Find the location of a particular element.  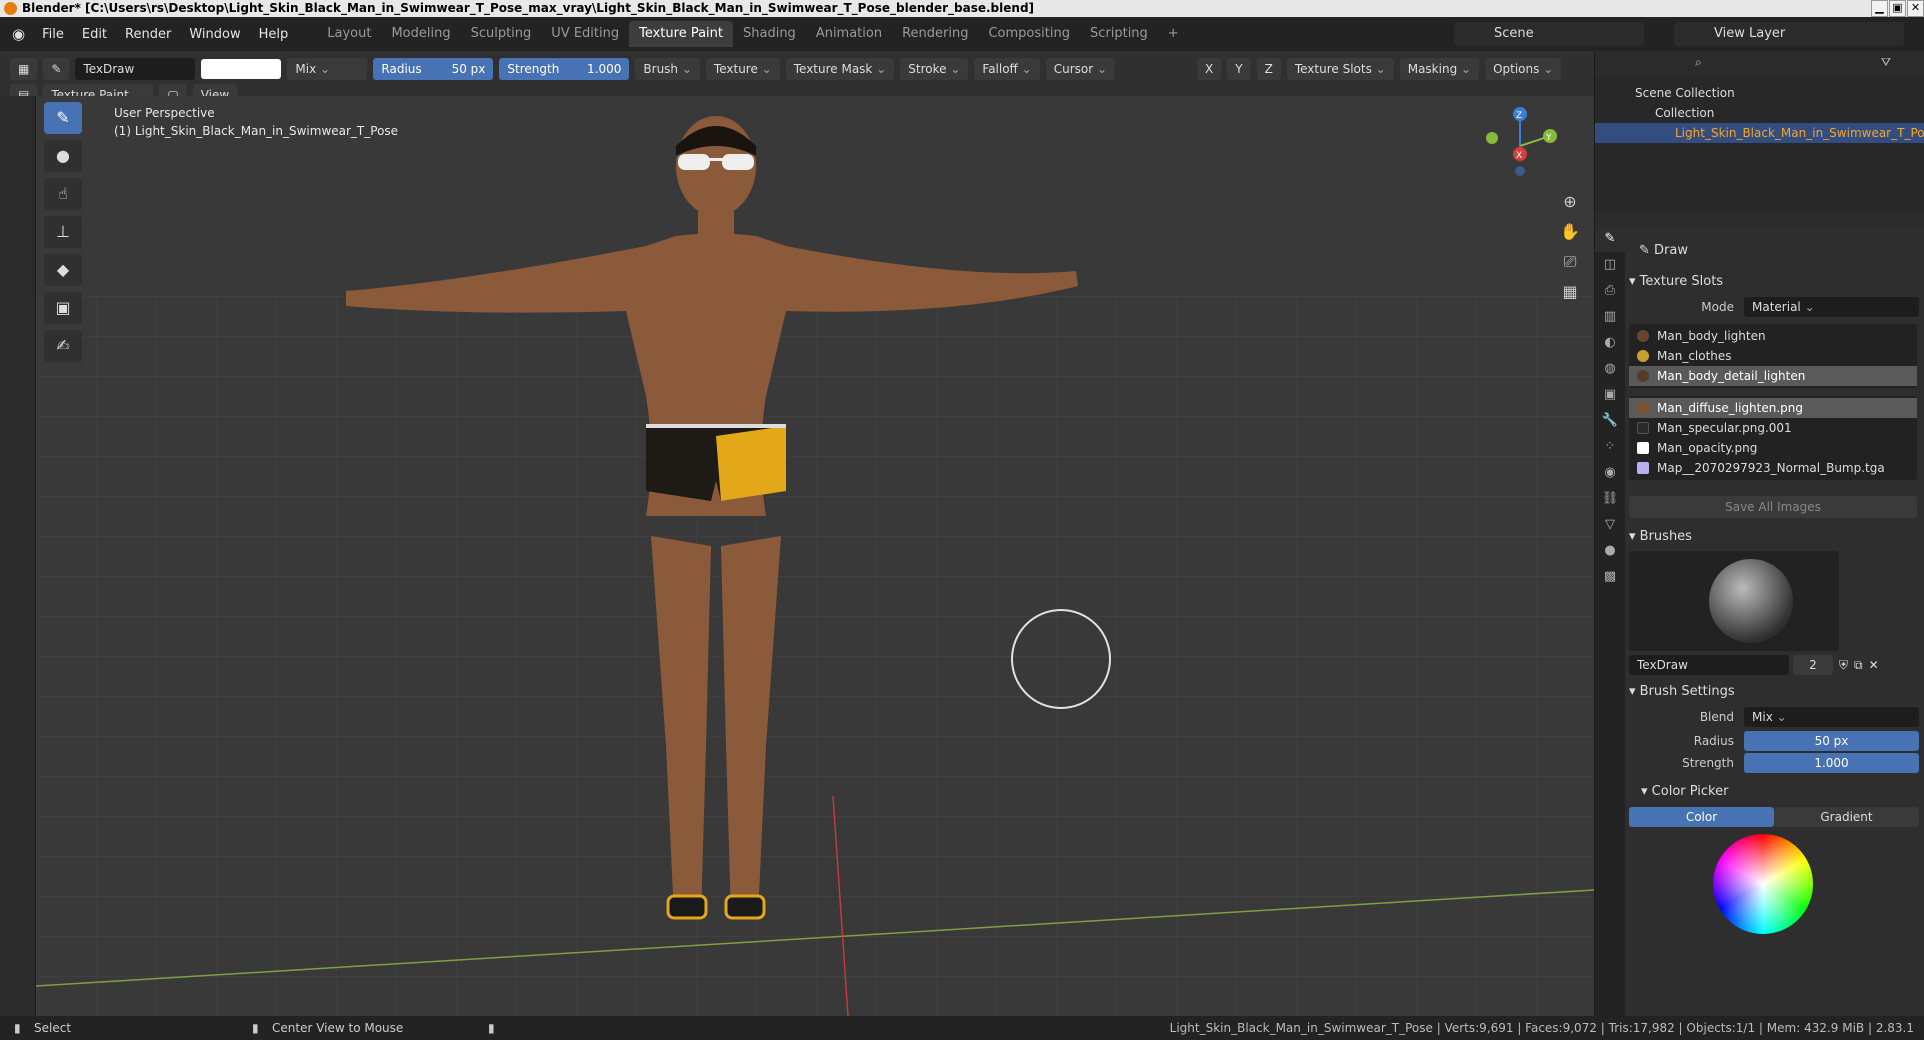

blend-mode-dropdown: Mix is located at coordinates (327, 68).